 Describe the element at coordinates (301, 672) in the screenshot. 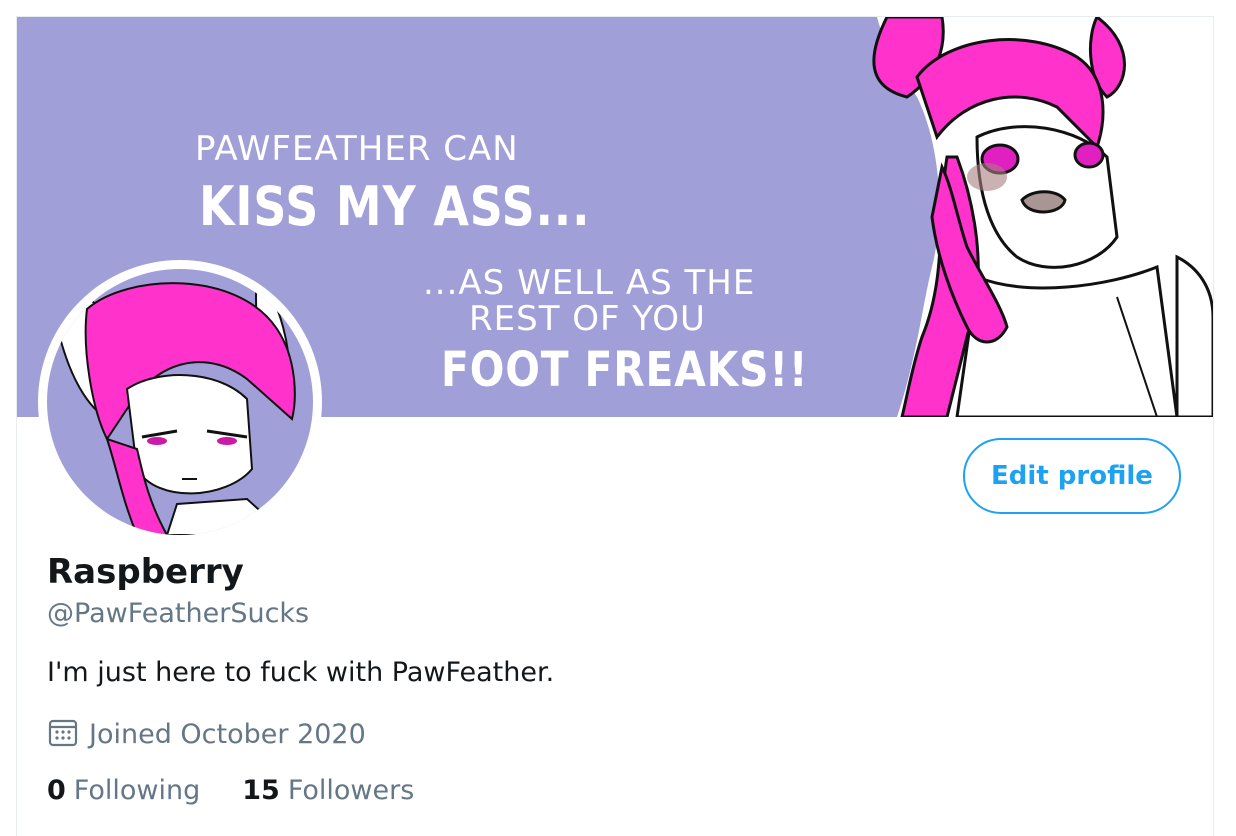

I see `profile-bio: I'm just here to fuck with PawFeather.` at that location.